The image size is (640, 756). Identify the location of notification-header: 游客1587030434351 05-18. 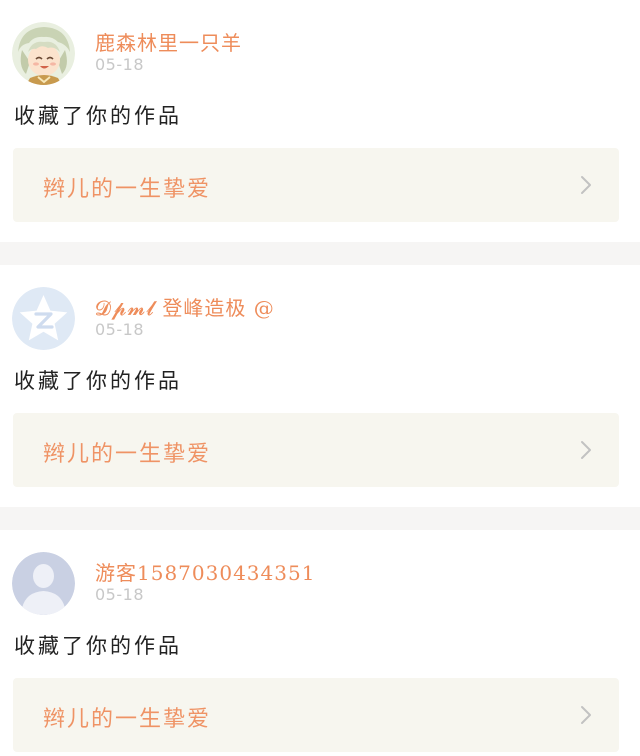
(312, 584).